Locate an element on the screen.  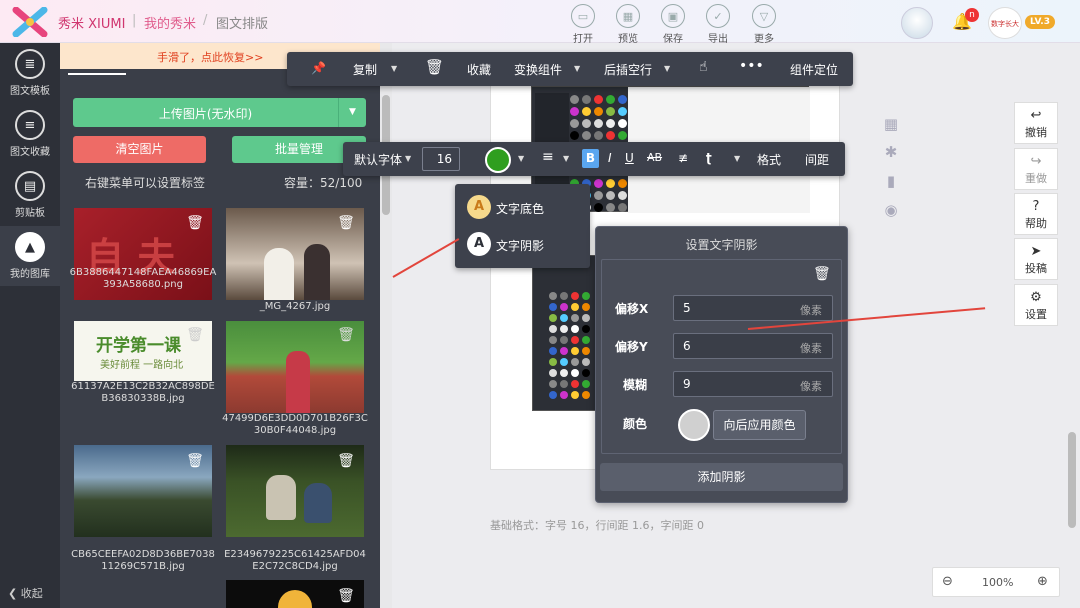
breadcrumb-my-xiumi: 我的秀米 is located at coordinates (170, 22).